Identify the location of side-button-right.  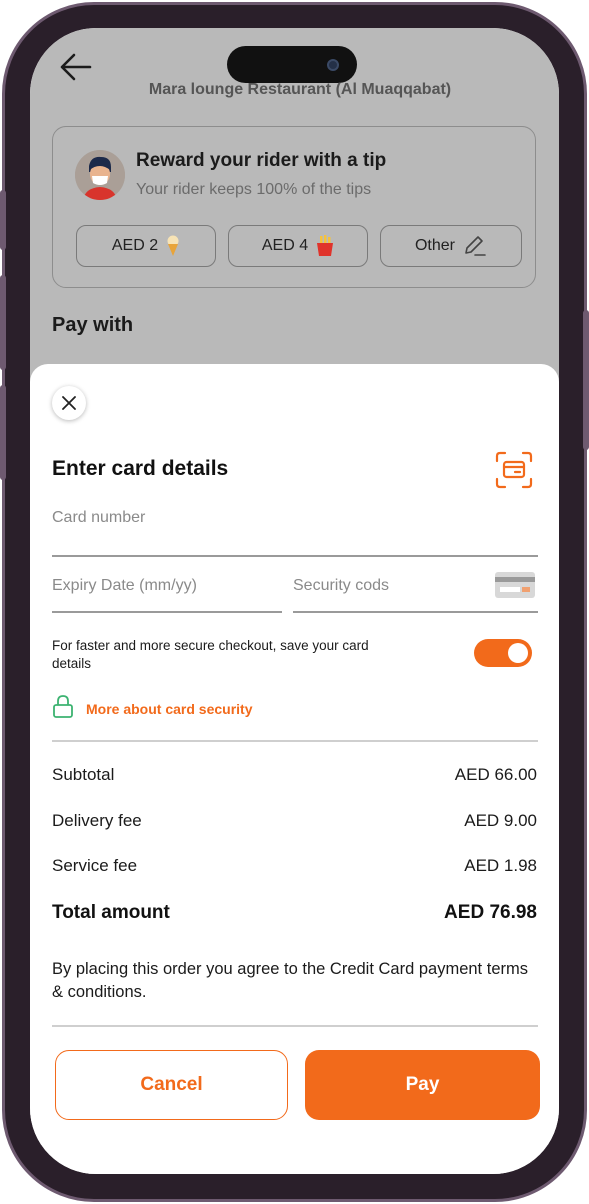
(586, 380).